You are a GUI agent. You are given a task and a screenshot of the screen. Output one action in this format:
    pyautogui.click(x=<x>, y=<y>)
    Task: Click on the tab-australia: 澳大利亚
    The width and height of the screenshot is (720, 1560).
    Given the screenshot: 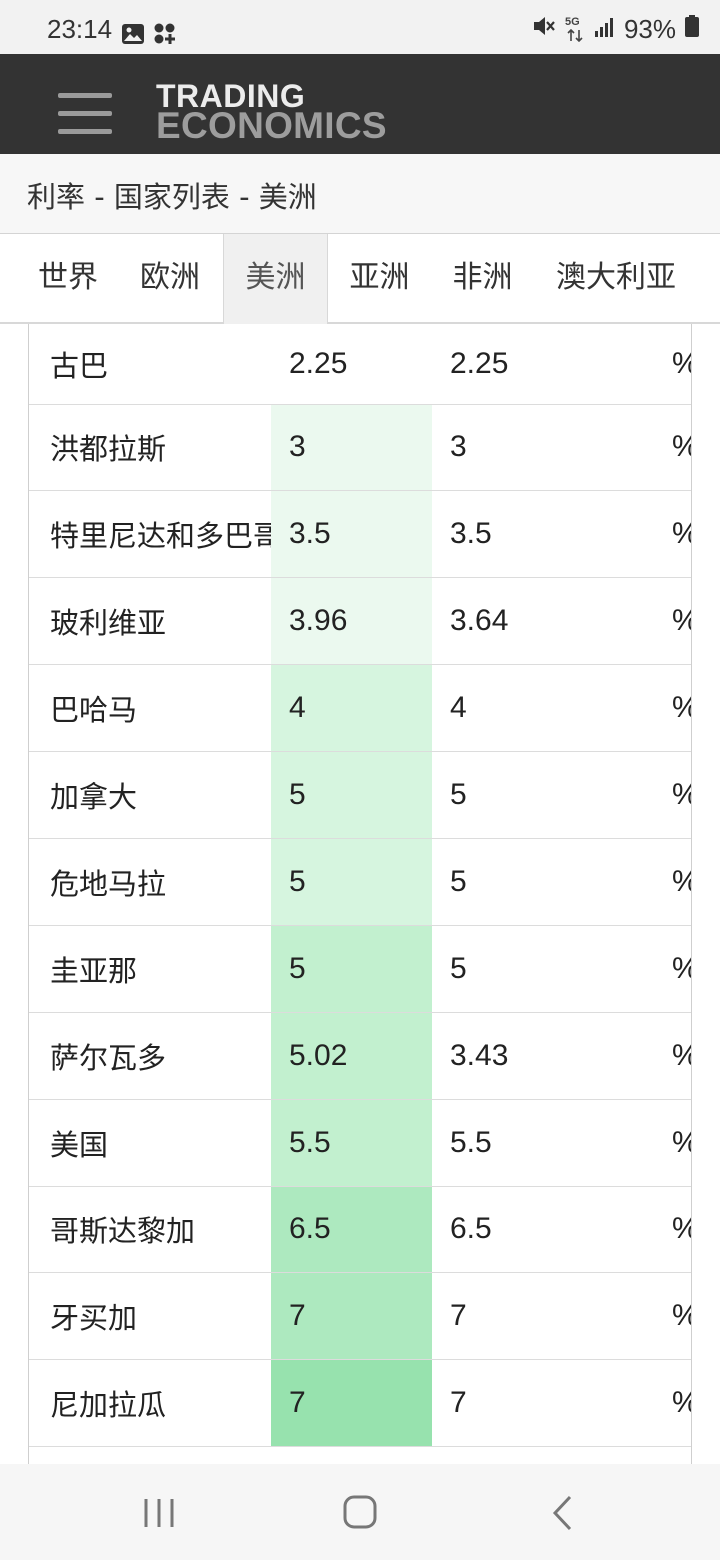 What is the action you would take?
    pyautogui.click(x=616, y=279)
    